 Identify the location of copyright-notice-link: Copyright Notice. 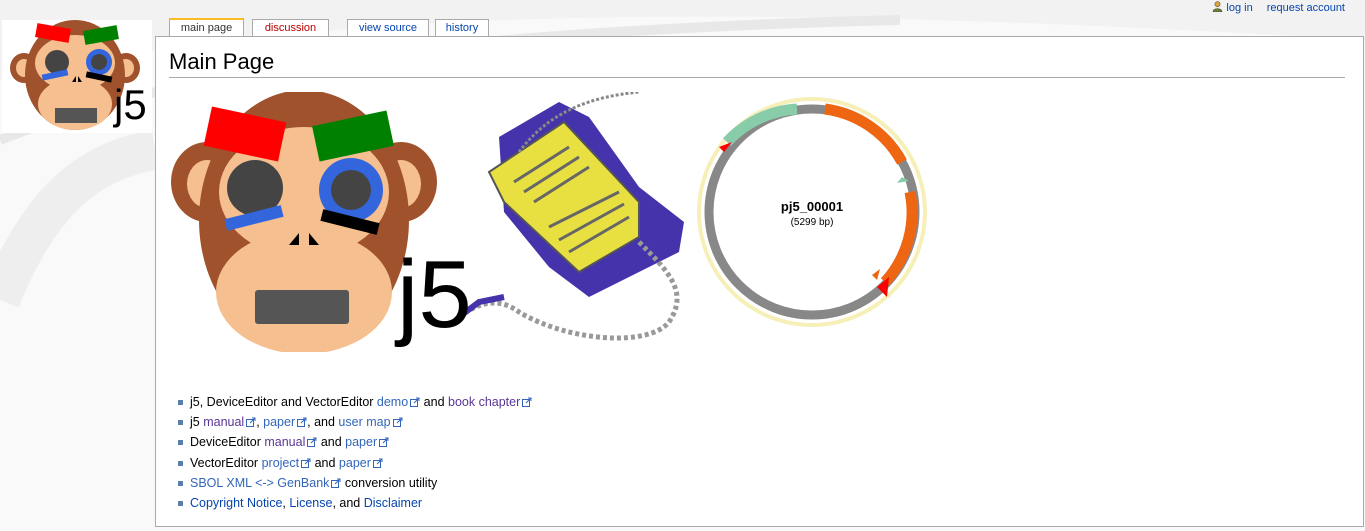
(236, 503).